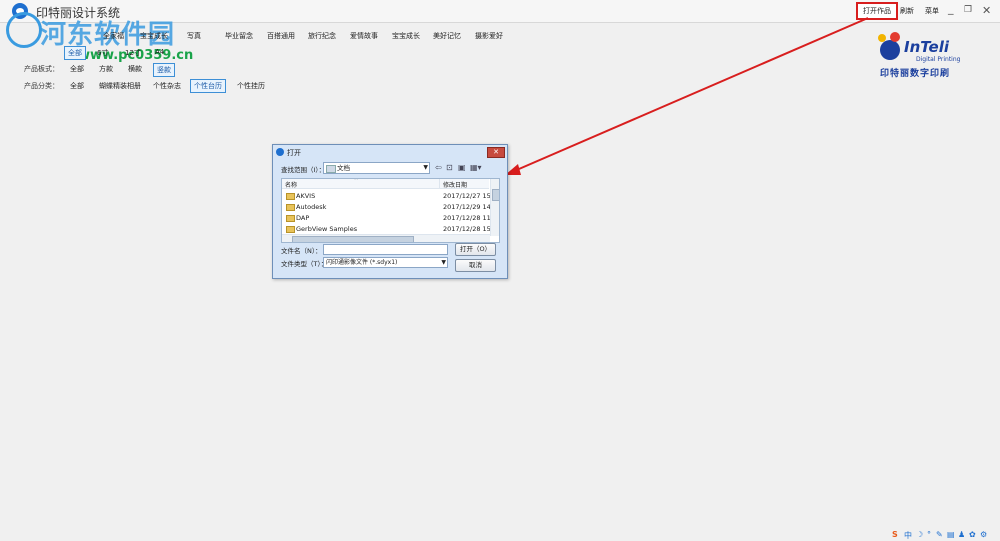  I want to click on brand-name: InTeli, so click(927, 47).